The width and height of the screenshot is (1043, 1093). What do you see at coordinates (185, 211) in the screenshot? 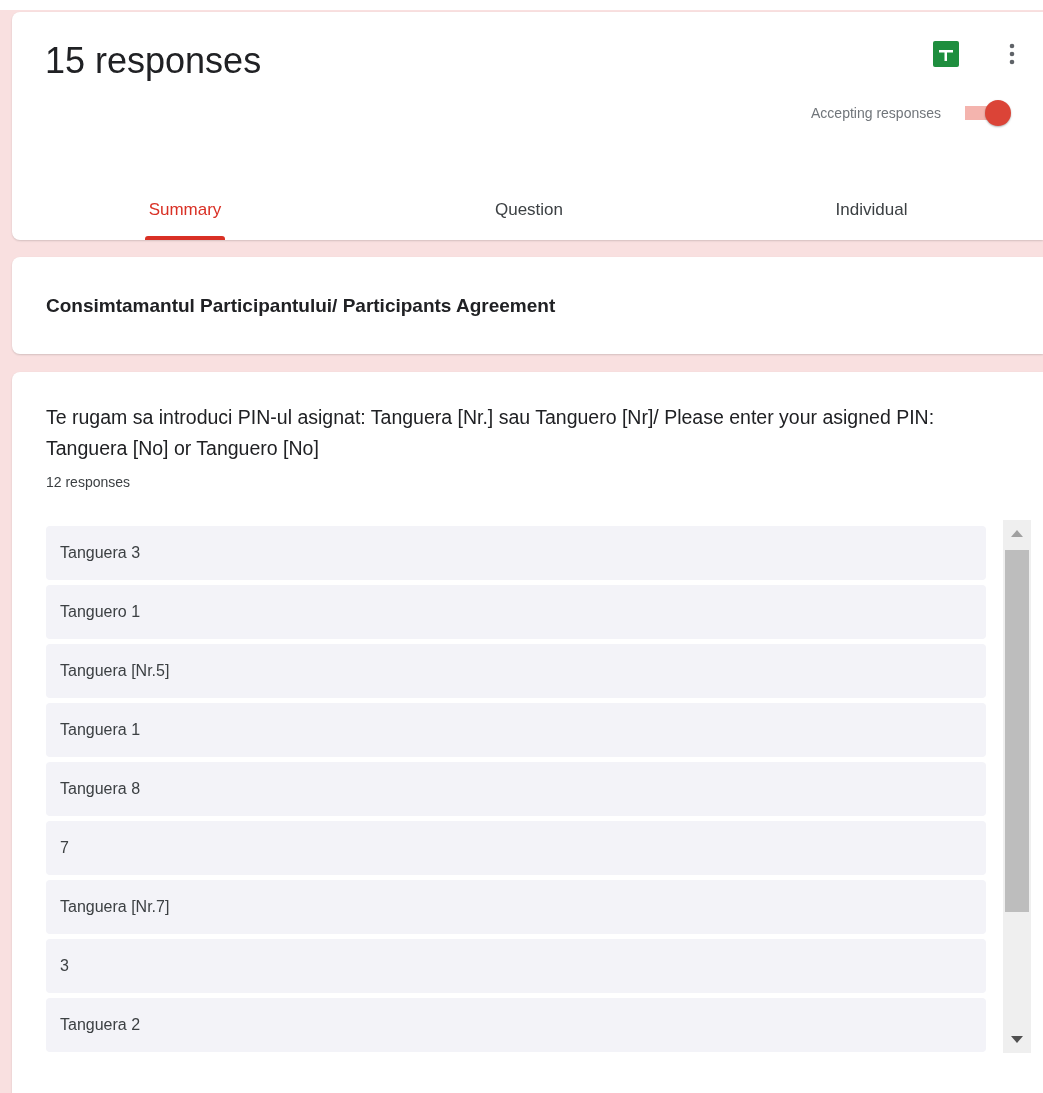
I see `tab: Summary` at bounding box center [185, 211].